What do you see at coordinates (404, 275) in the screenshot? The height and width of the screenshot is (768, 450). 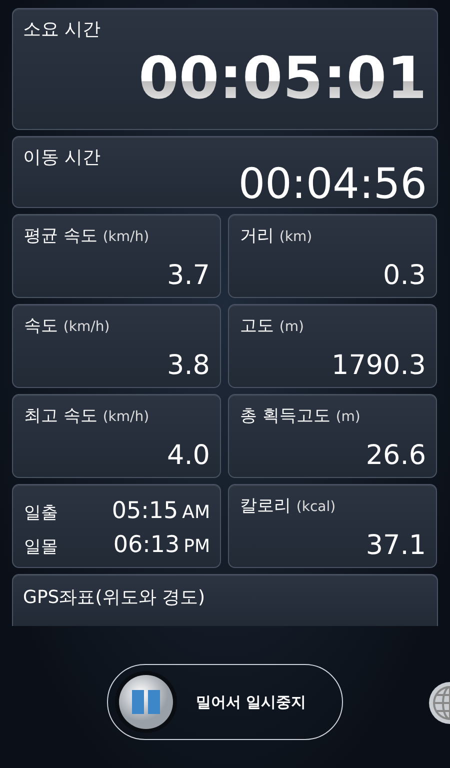 I see `stat-value: 0.3` at bounding box center [404, 275].